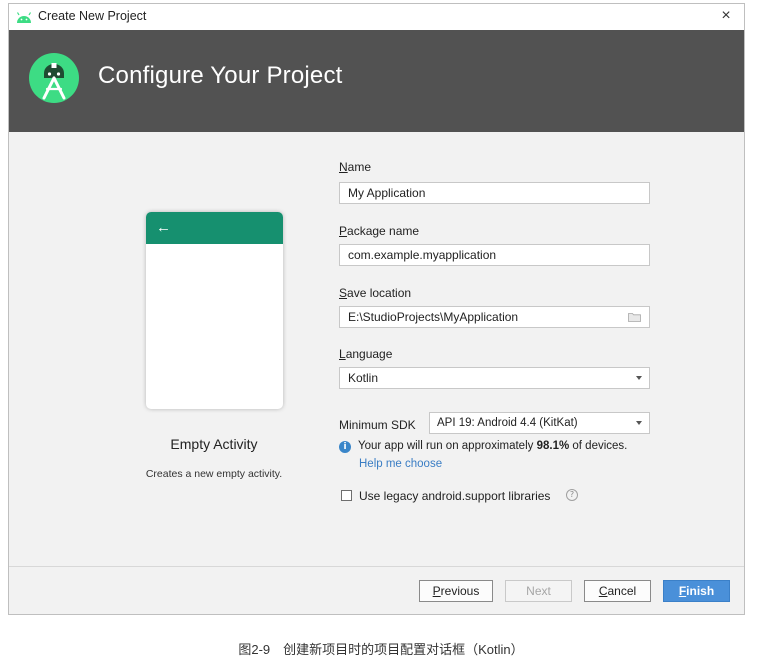 The image size is (762, 662). What do you see at coordinates (400, 464) in the screenshot?
I see `help-me-choose-link: Help me choose` at bounding box center [400, 464].